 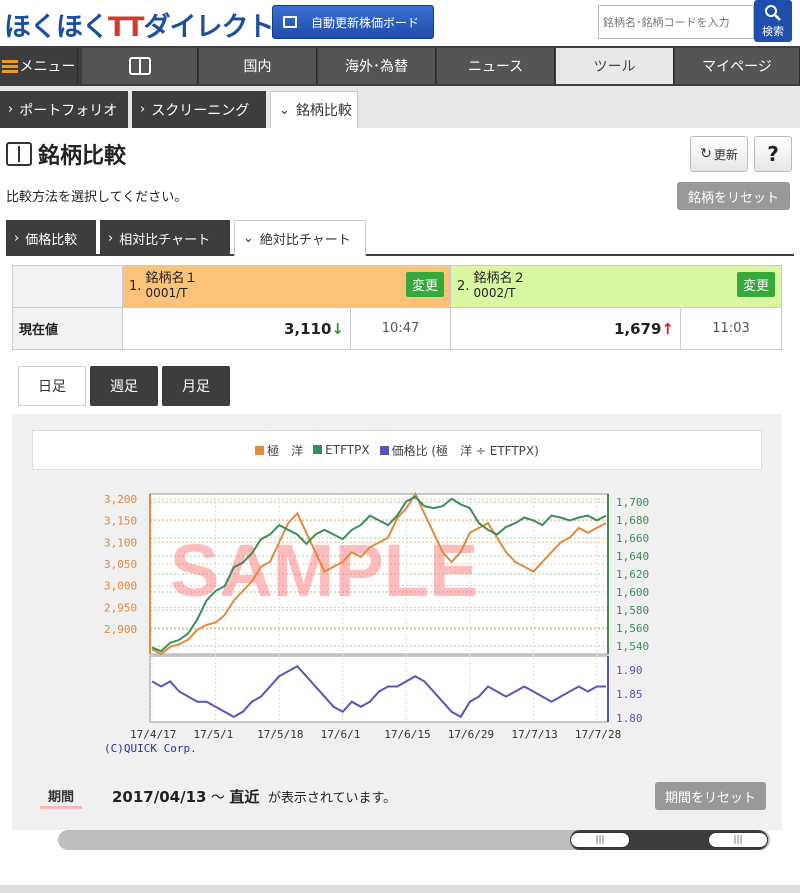 What do you see at coordinates (61, 797) in the screenshot?
I see `period-label: 期間` at bounding box center [61, 797].